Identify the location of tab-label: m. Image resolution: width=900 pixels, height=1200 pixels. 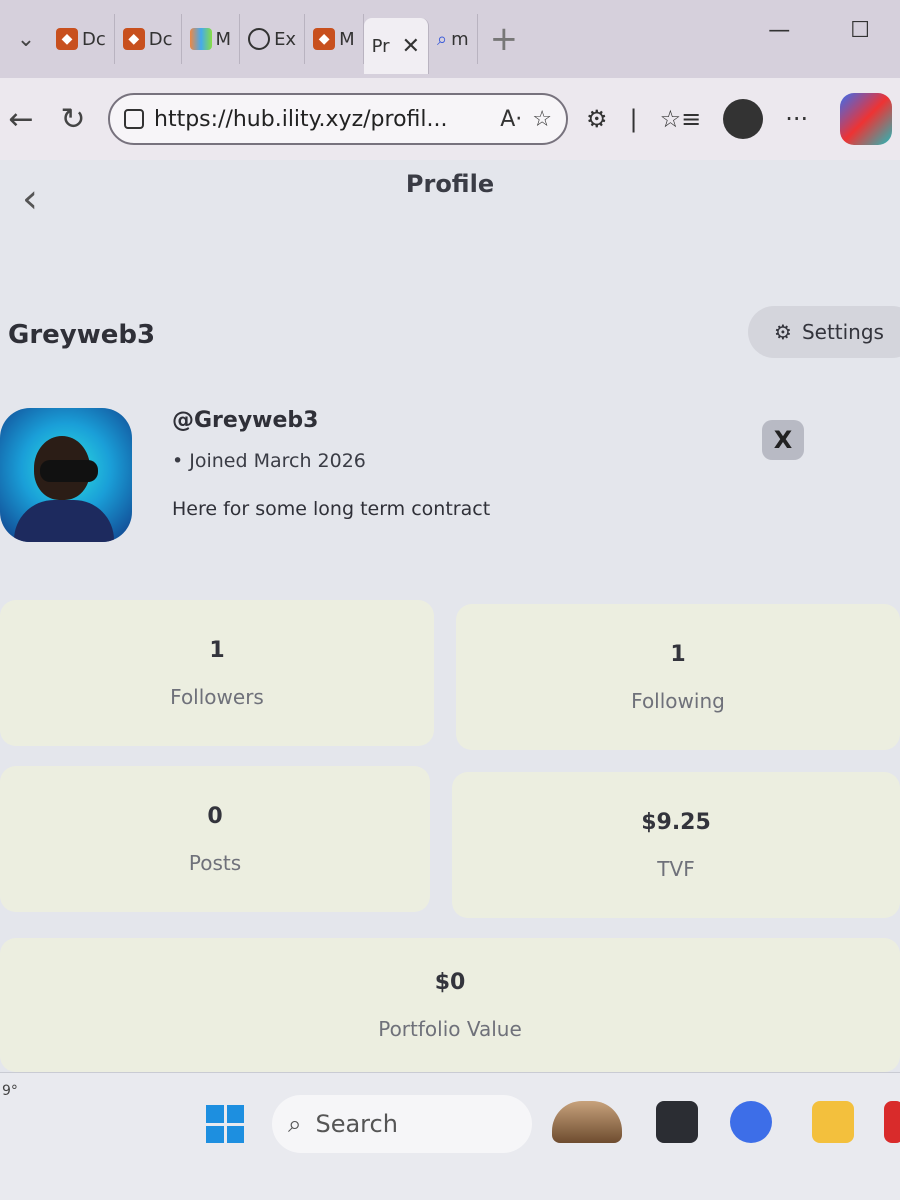
(460, 39).